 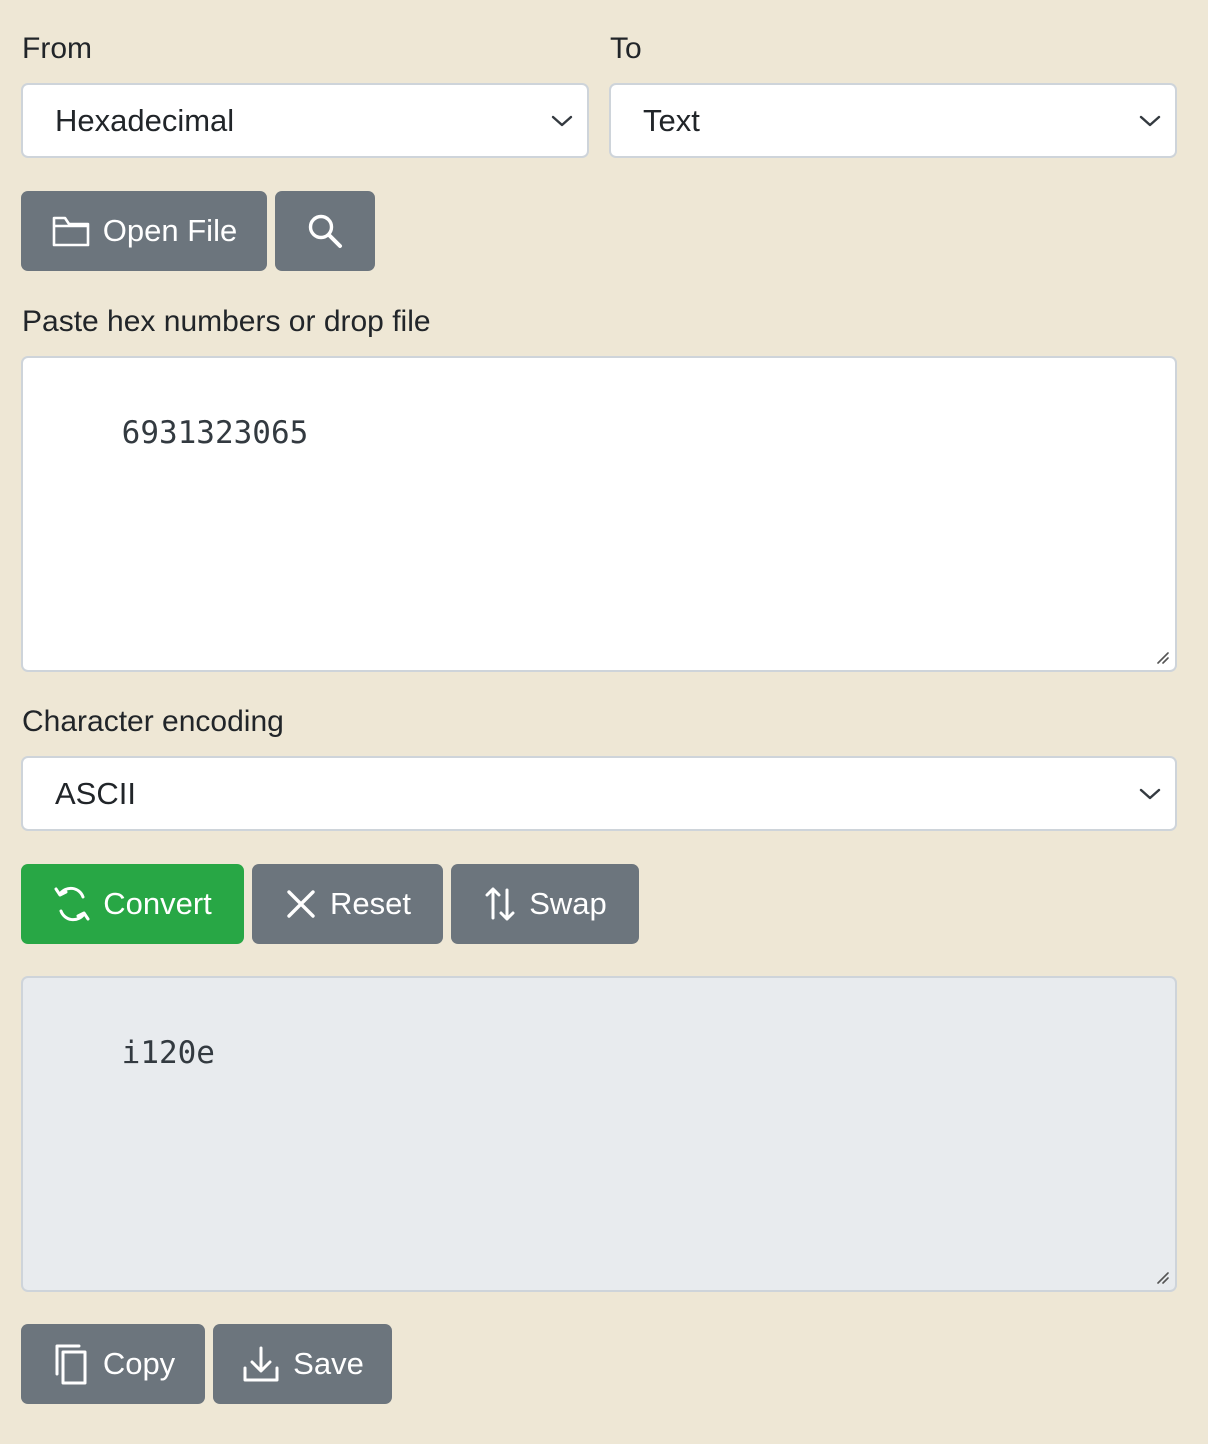 What do you see at coordinates (139, 1363) in the screenshot?
I see `copy-label: Copy` at bounding box center [139, 1363].